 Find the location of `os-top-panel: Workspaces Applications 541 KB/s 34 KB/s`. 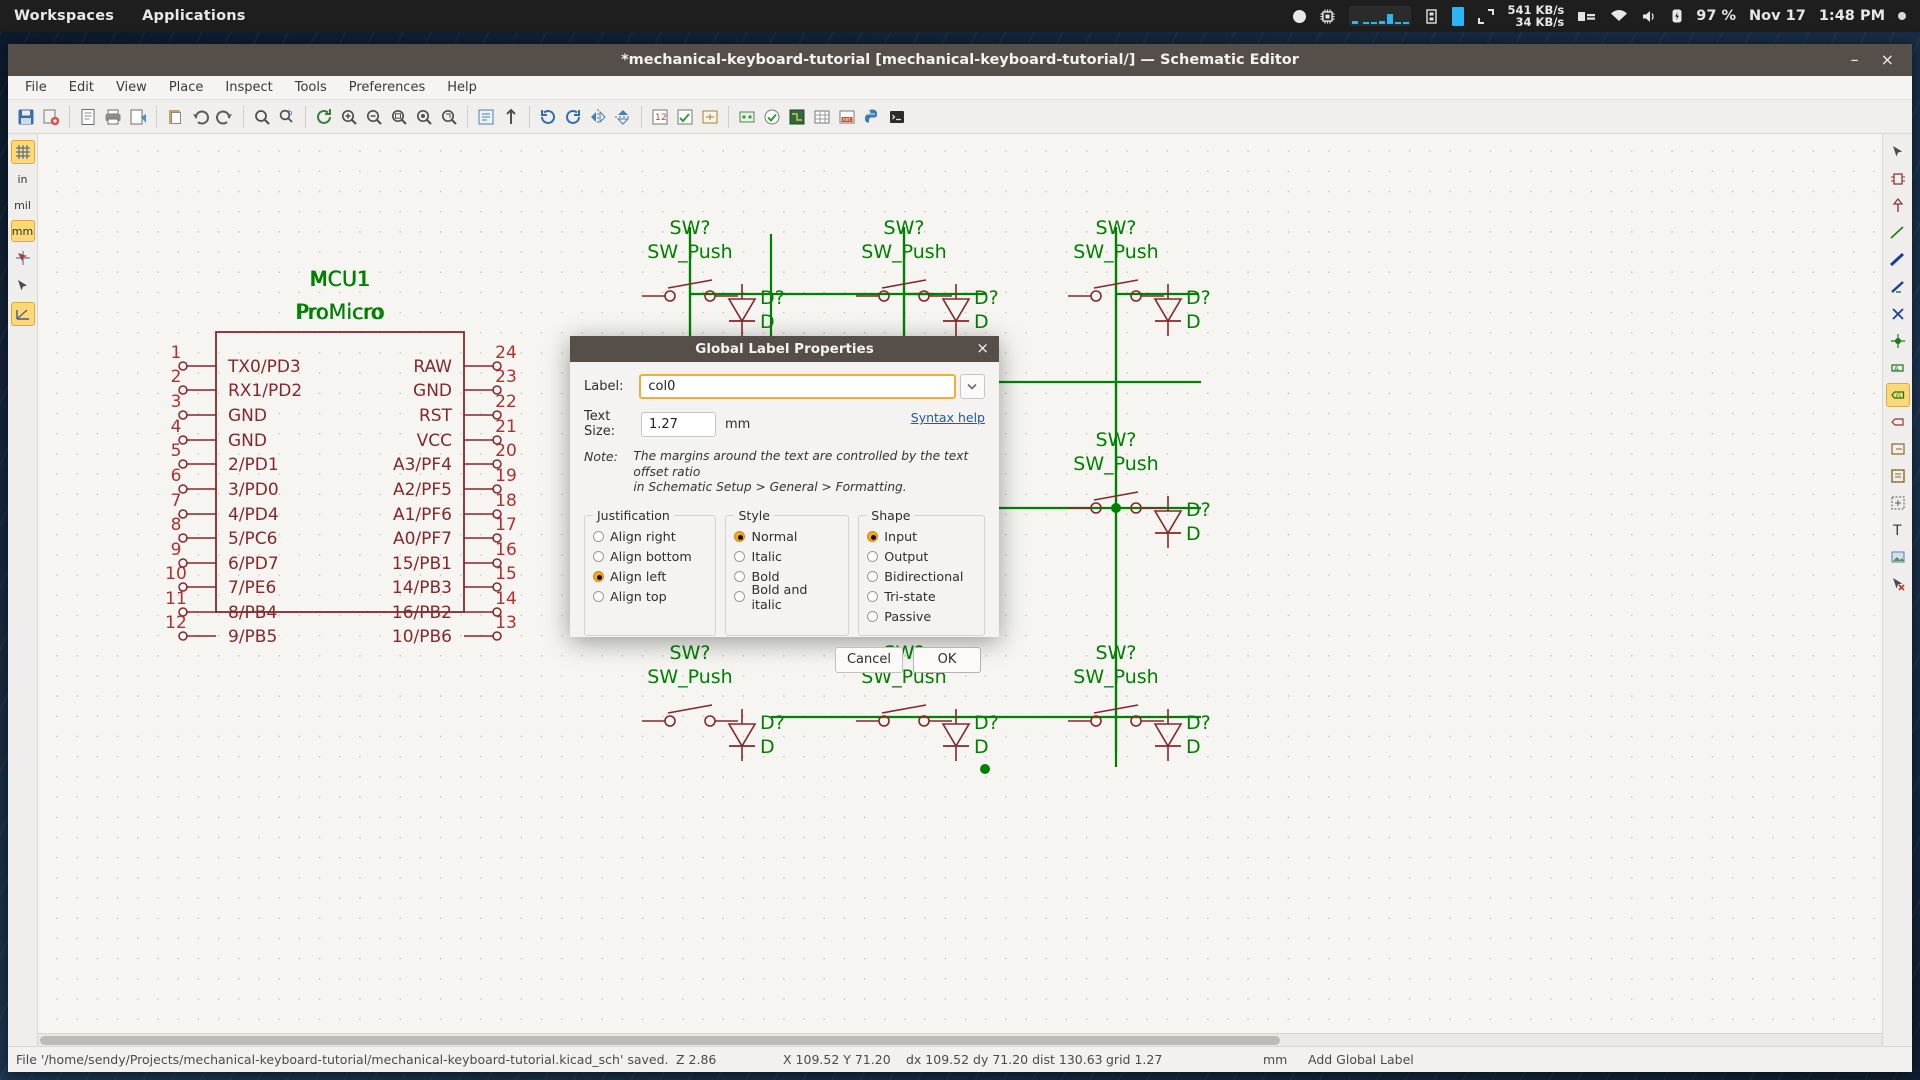

os-top-panel: Workspaces Applications 541 KB/s 34 KB/s is located at coordinates (960, 16).